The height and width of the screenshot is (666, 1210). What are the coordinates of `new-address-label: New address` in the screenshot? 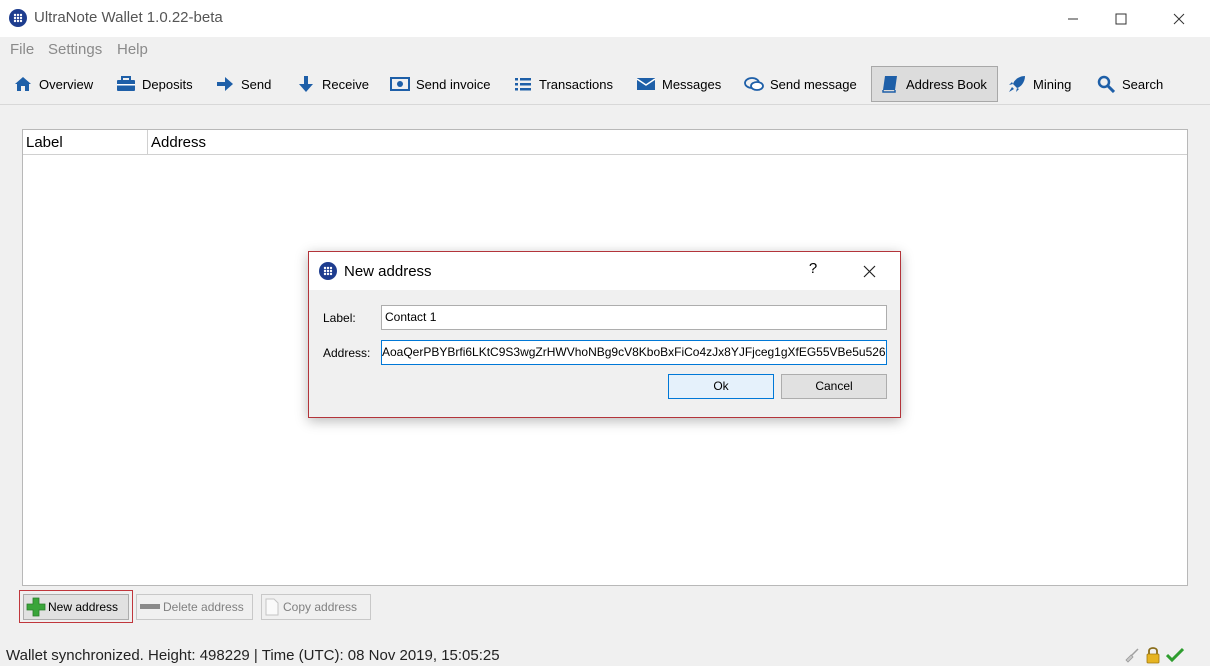 It's located at (83, 607).